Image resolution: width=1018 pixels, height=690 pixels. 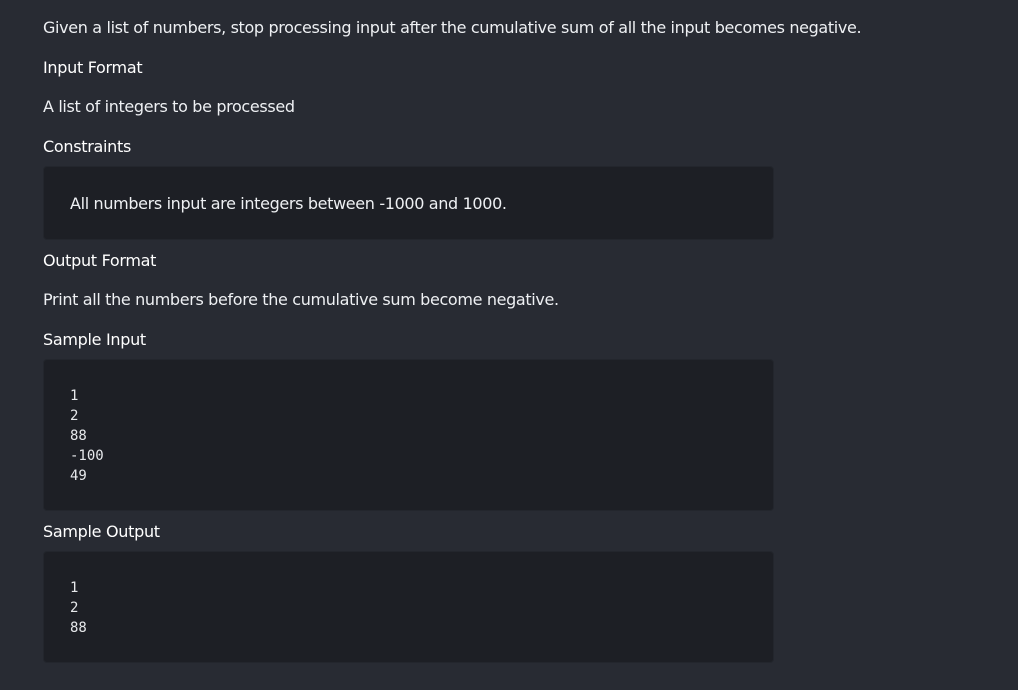 I want to click on input-format-text: A list of integers to be processed, so click(x=169, y=106).